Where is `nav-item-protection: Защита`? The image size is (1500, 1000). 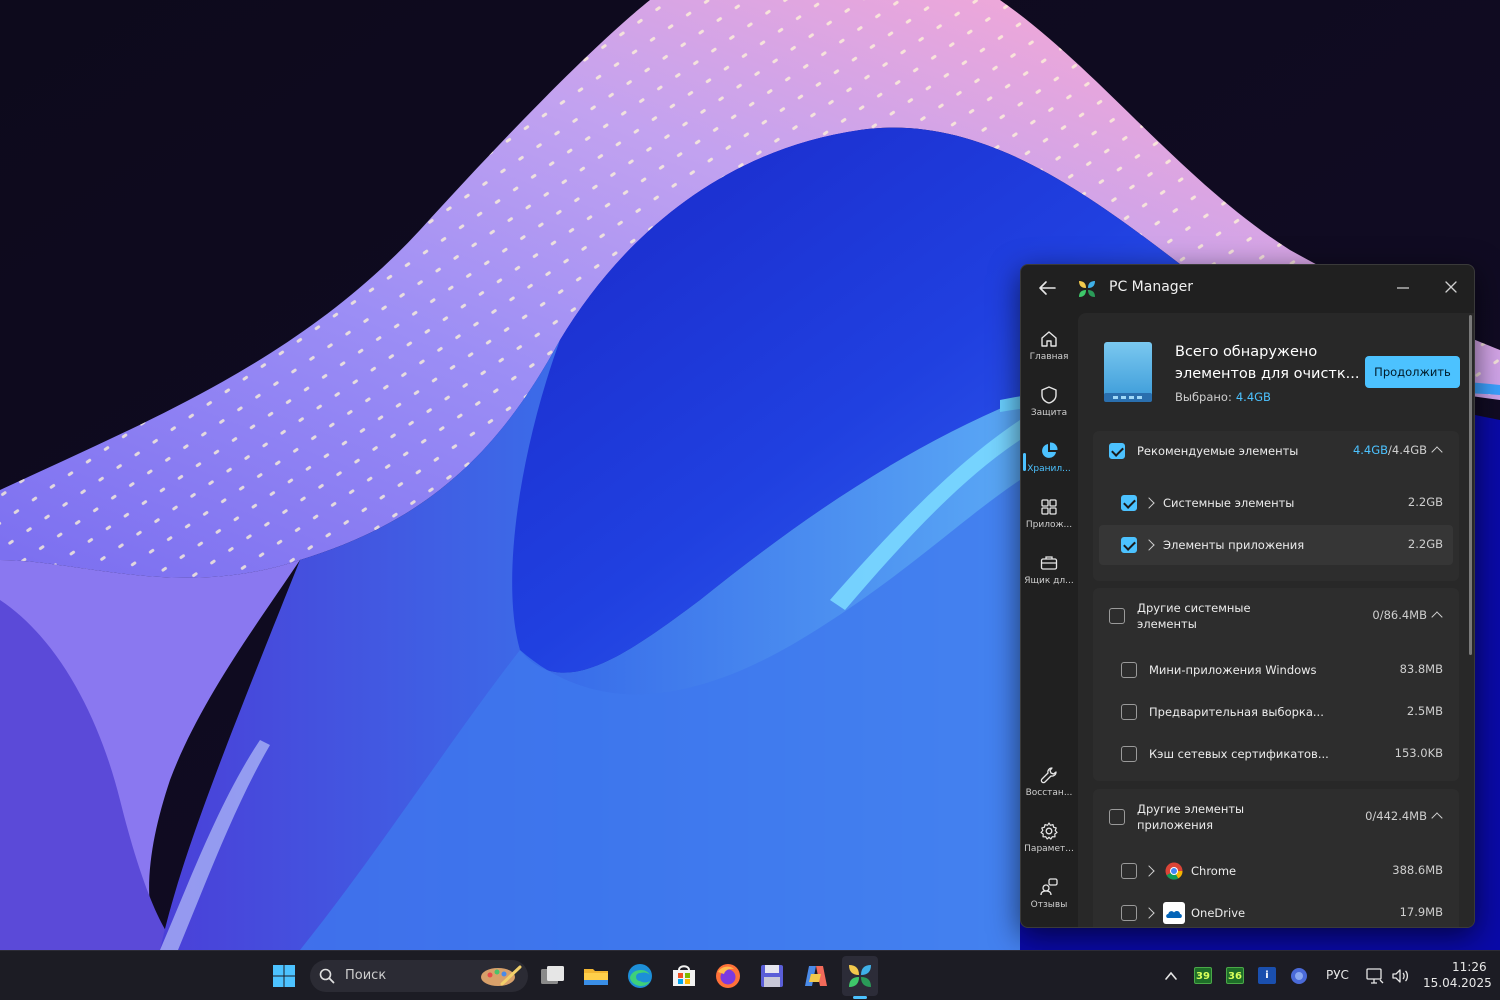 nav-item-protection: Защита is located at coordinates (1049, 411).